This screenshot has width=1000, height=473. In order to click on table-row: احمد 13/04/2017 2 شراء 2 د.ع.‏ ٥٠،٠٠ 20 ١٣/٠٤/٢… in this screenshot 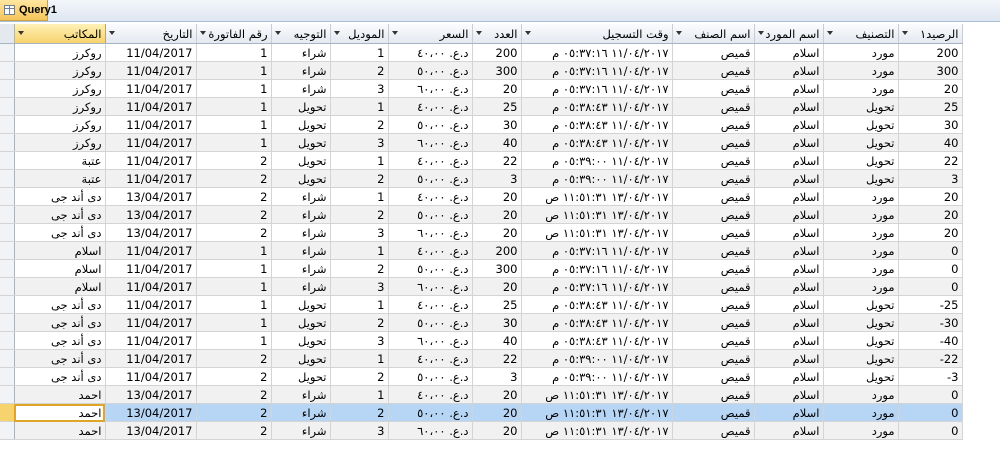, I will do `click(481, 412)`.